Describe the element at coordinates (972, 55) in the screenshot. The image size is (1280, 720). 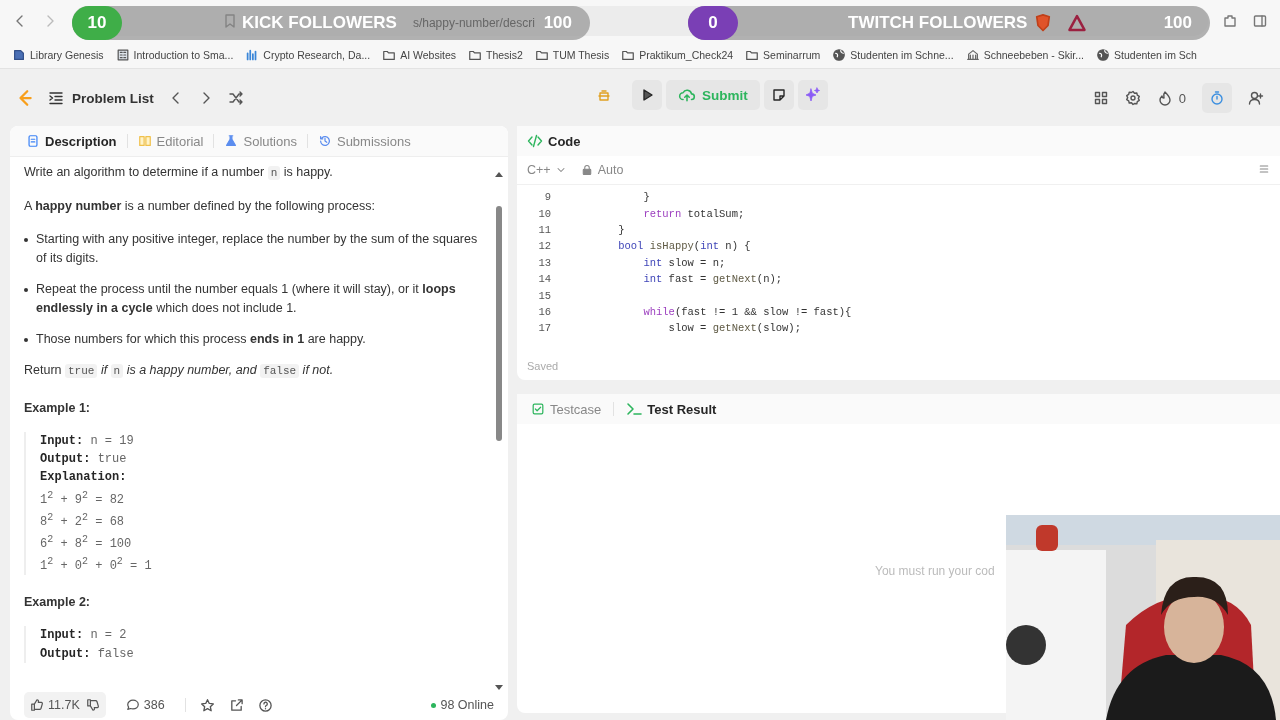
I see `building-icon` at that location.